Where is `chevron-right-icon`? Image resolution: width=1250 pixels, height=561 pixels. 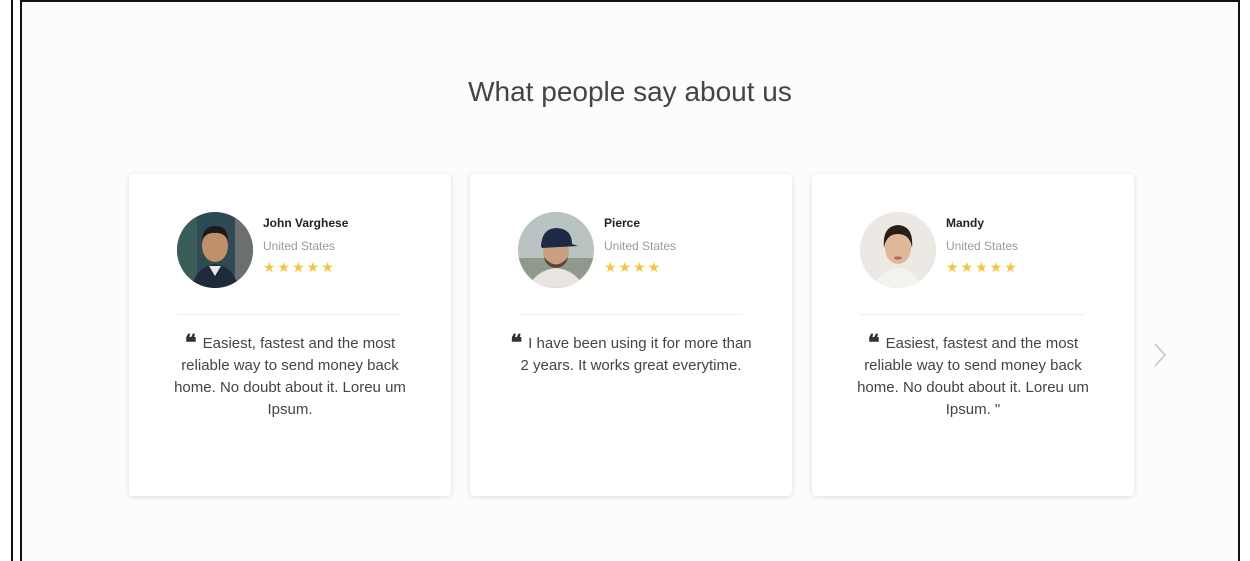 chevron-right-icon is located at coordinates (1160, 355).